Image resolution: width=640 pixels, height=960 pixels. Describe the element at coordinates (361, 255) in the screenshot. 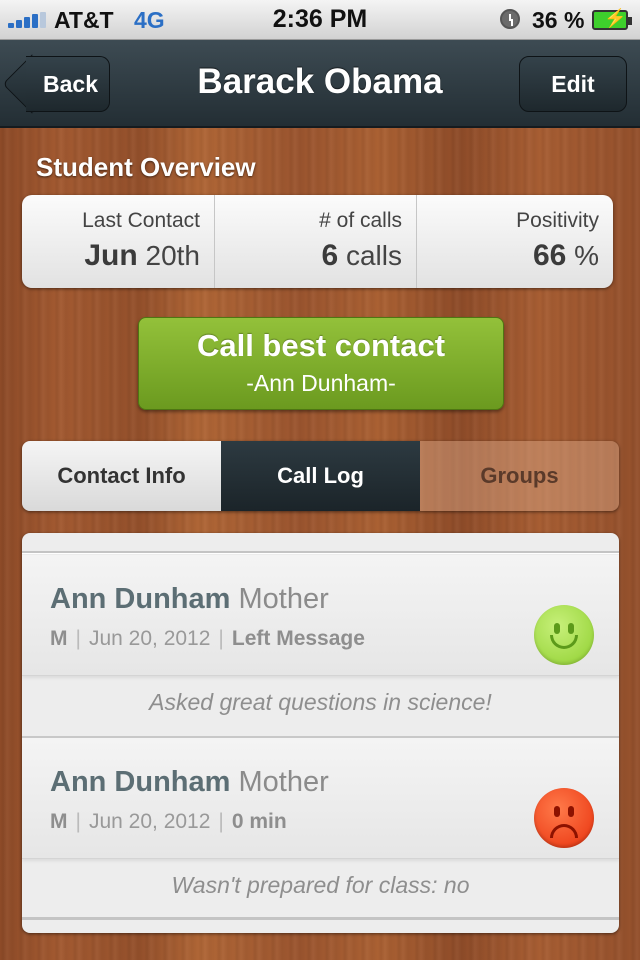

I see `stat-value: 6 calls` at that location.